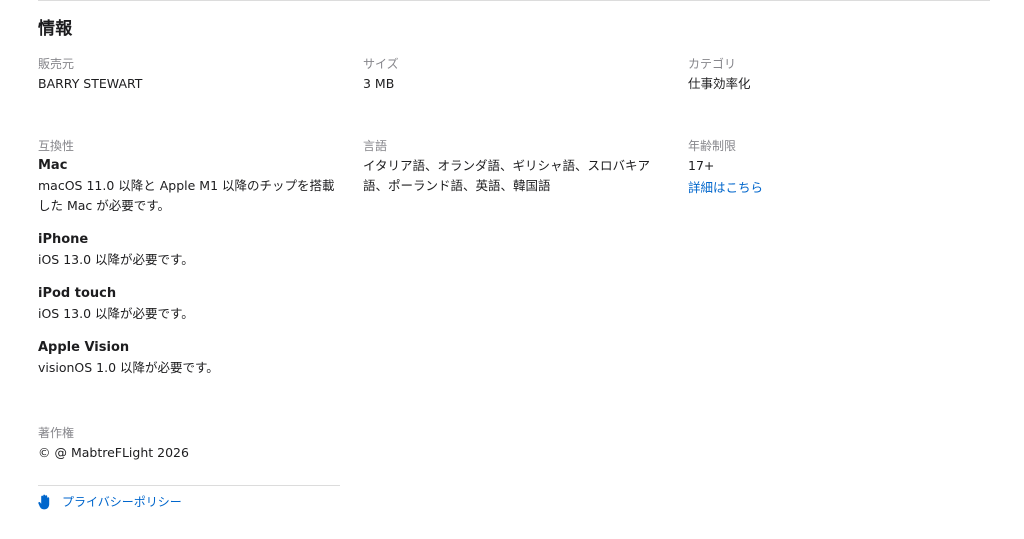 The height and width of the screenshot is (539, 1024). What do you see at coordinates (513, 74) in the screenshot?
I see `size-field: サイズ 3 MB` at bounding box center [513, 74].